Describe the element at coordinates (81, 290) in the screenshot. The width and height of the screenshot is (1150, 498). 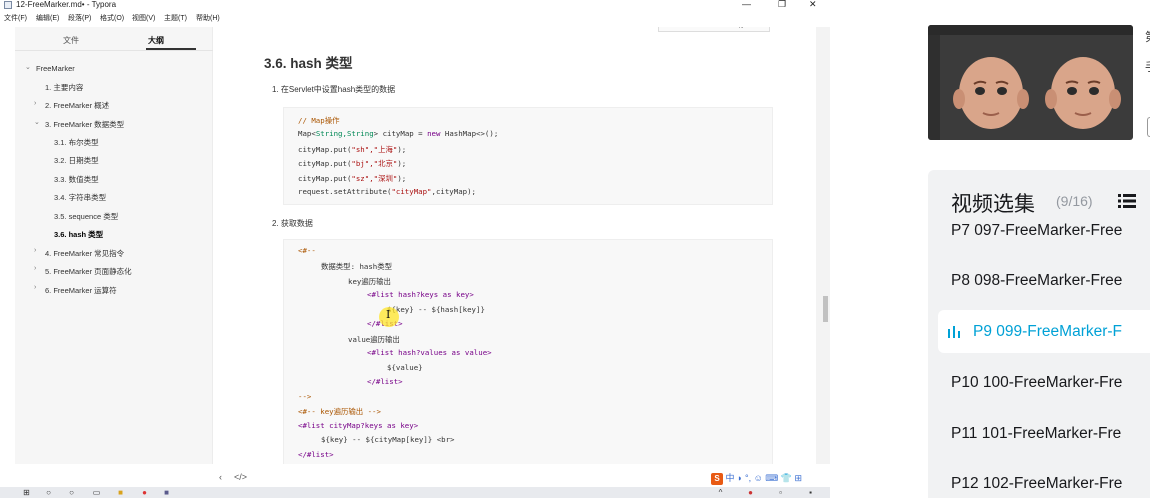
I see `outline-item-operators: 6. FreeMarker 运算符` at that location.